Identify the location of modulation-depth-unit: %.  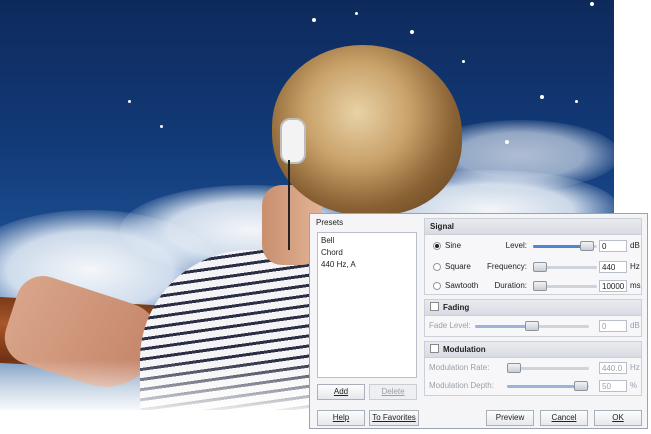
(634, 385).